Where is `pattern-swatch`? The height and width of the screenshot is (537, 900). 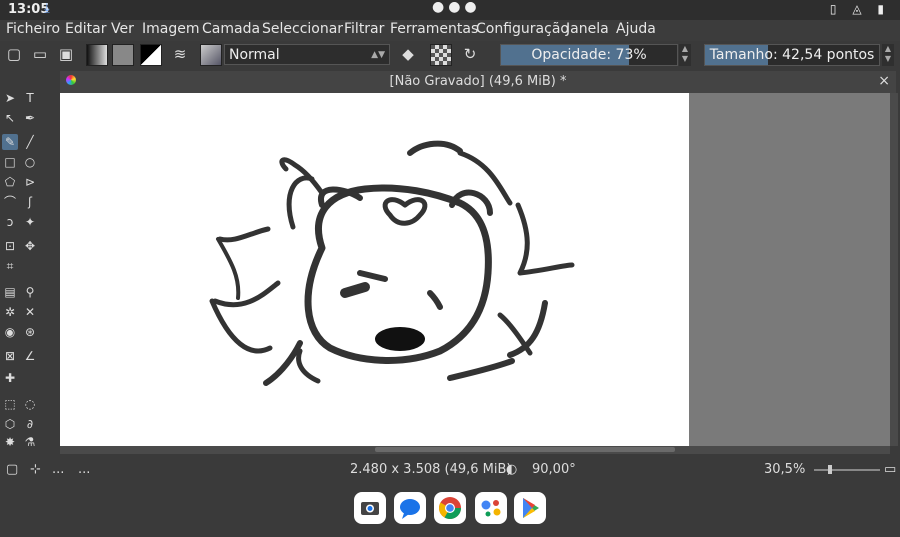
pattern-swatch is located at coordinates (123, 55).